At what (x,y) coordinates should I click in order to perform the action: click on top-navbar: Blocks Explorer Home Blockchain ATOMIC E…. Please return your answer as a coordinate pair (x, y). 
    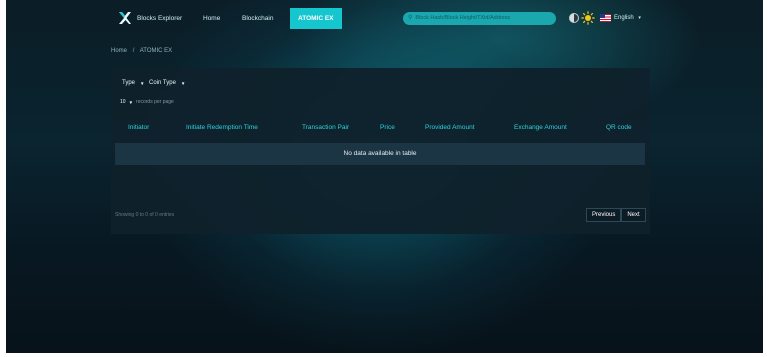
    Looking at the image, I should click on (384, 18).